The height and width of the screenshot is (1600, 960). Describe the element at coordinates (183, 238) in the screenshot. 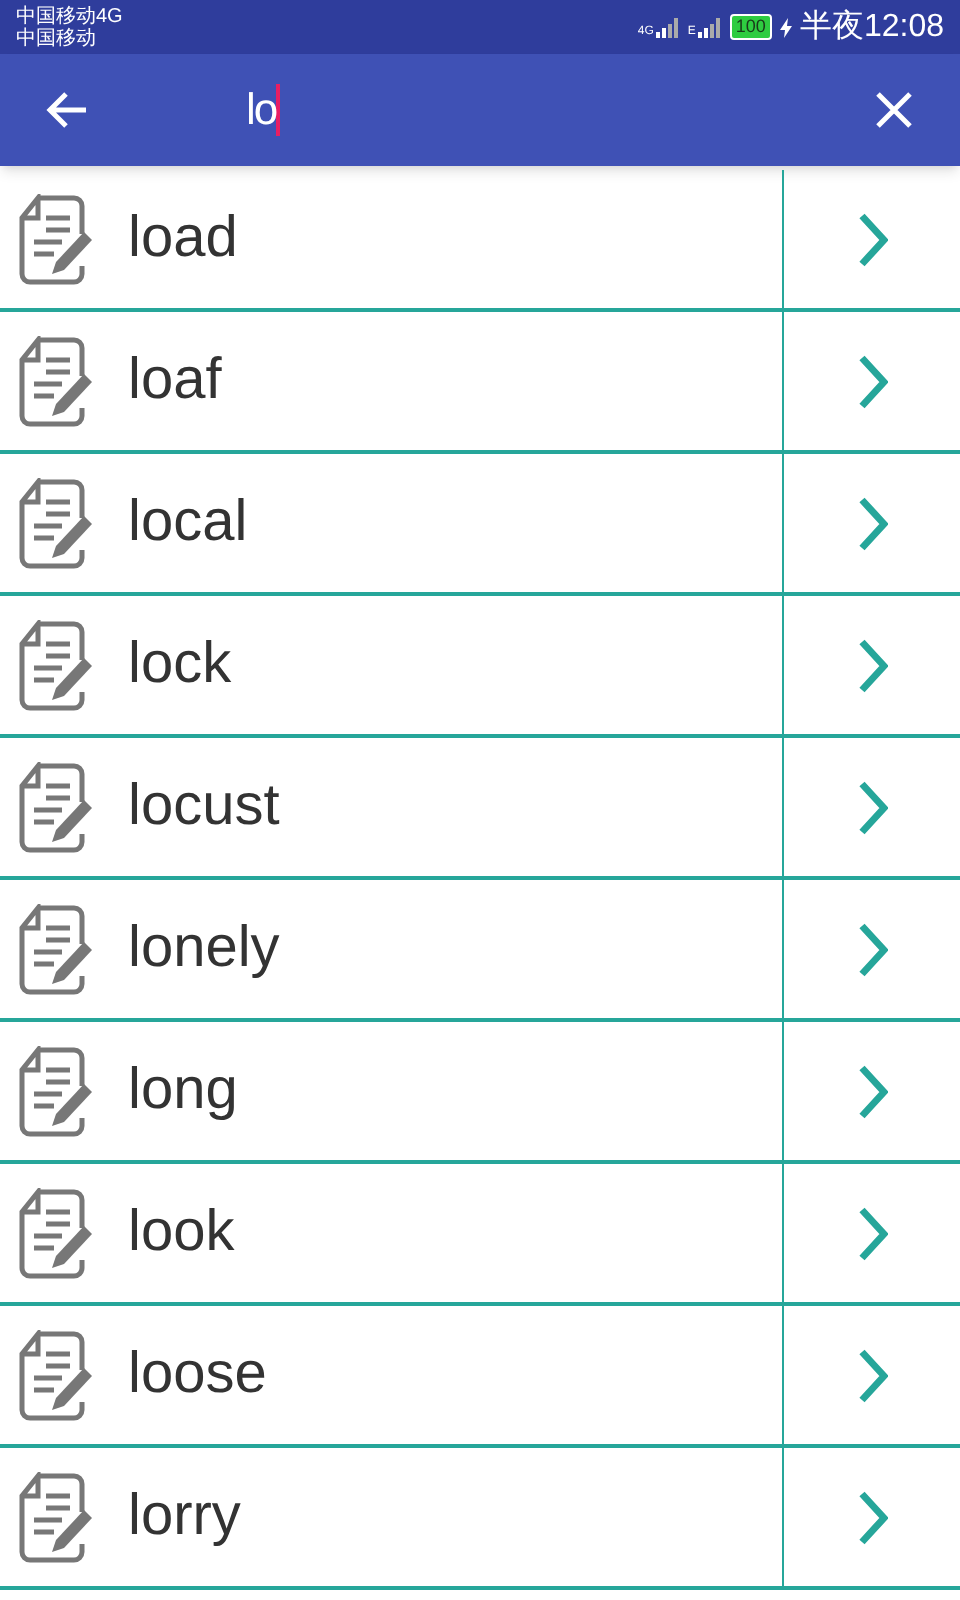

I see `word-label: load` at that location.